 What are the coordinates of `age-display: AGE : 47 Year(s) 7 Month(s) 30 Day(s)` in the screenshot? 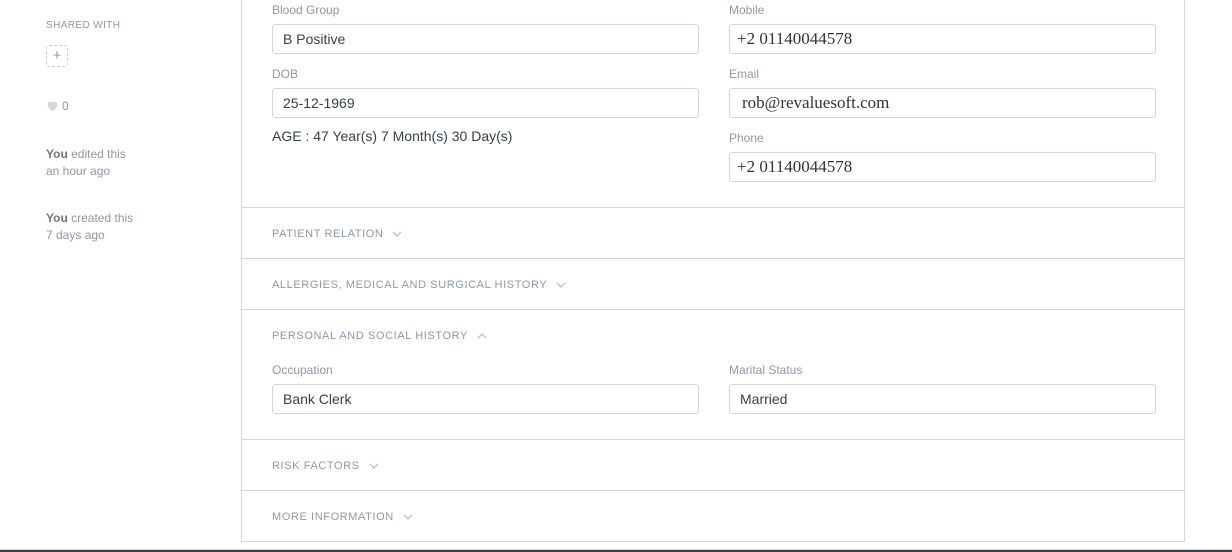 It's located at (392, 136).